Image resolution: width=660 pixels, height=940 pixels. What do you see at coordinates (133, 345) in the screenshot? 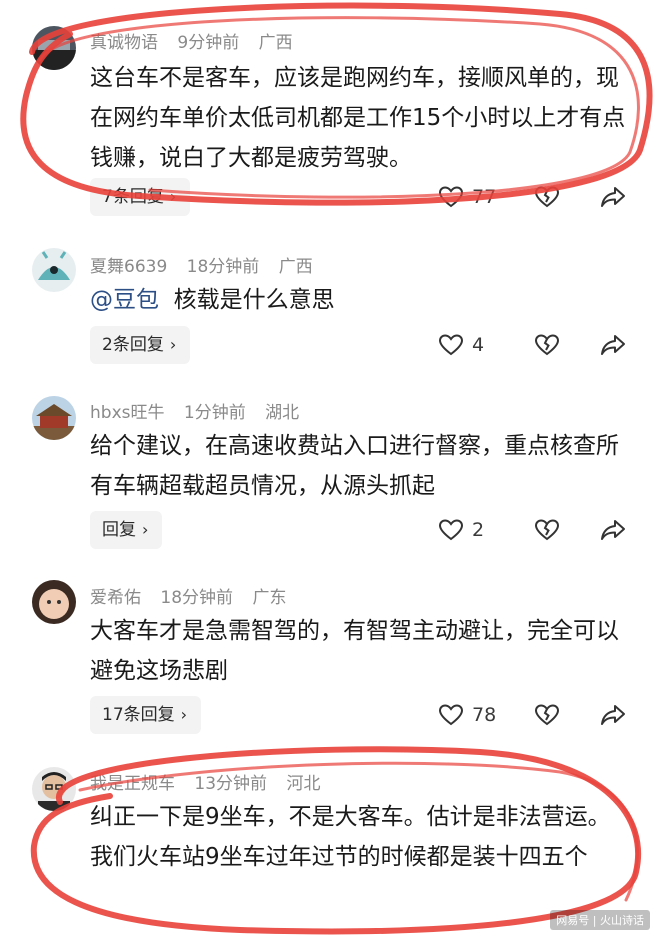
I see `replies-label: 2条回复` at bounding box center [133, 345].